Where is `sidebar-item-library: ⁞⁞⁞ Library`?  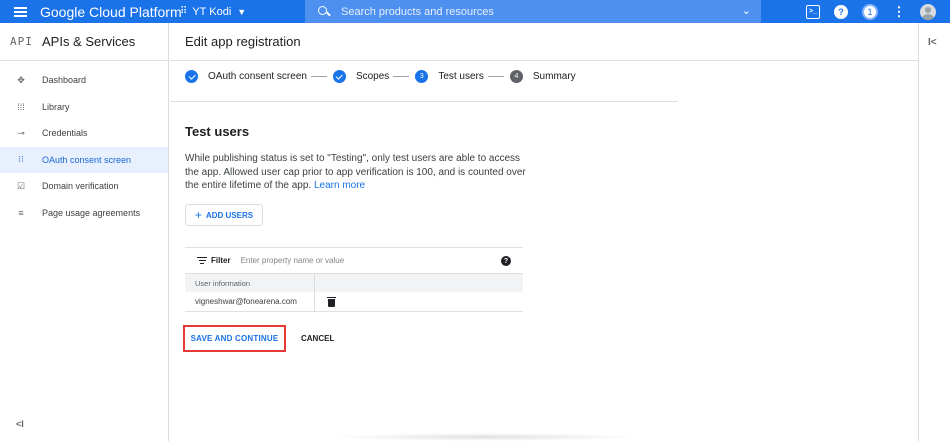
sidebar-item-library: ⁞⁞⁞ Library is located at coordinates (84, 107).